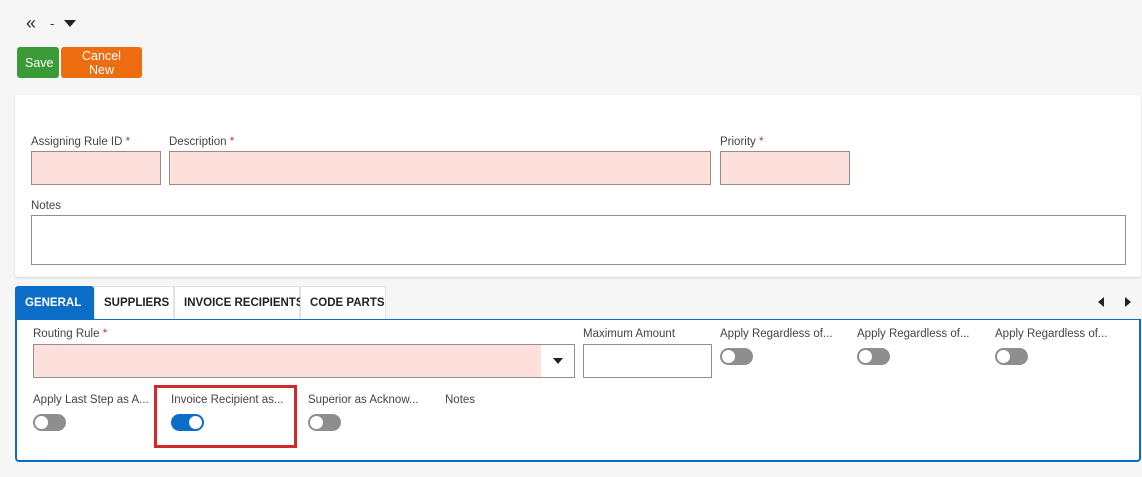 The image size is (1142, 477). What do you see at coordinates (440, 168) in the screenshot?
I see `description-input` at bounding box center [440, 168].